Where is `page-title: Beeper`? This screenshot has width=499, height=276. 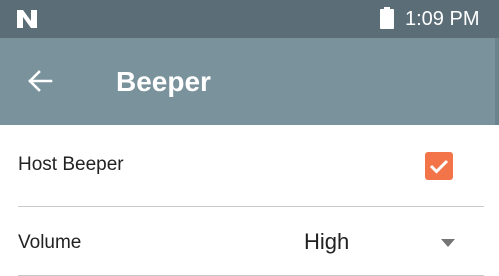 page-title: Beeper is located at coordinates (163, 81).